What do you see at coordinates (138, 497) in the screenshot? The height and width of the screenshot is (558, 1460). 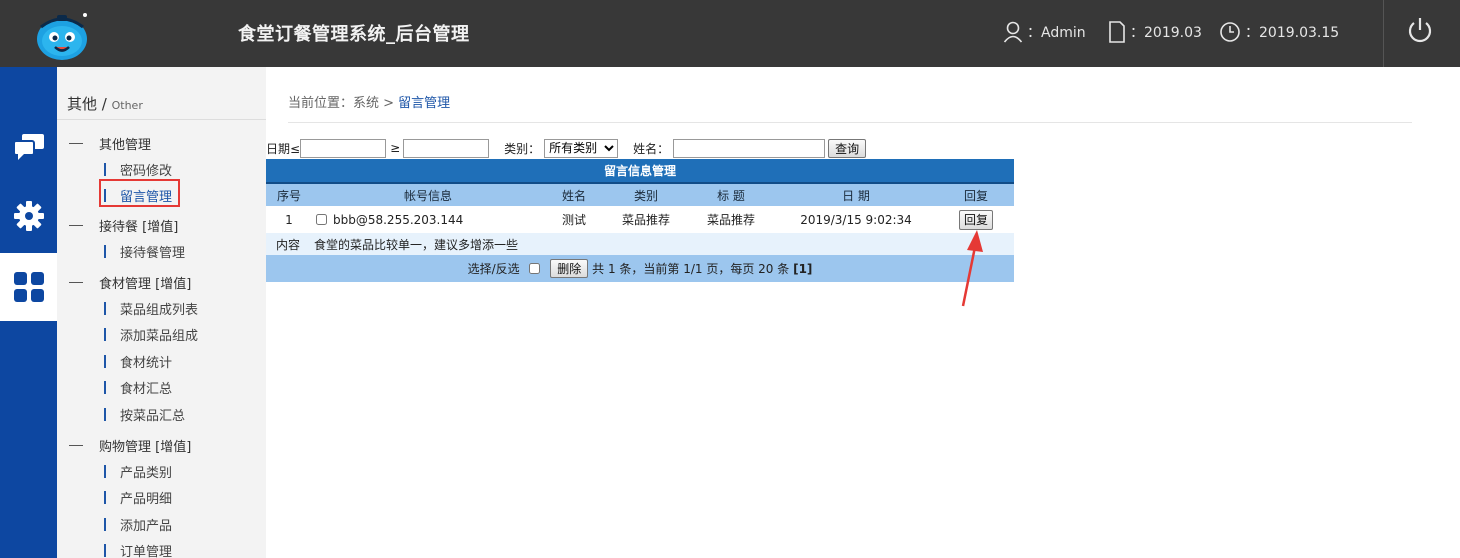 I see `sidebar-item-product-detail: 产品明细` at bounding box center [138, 497].